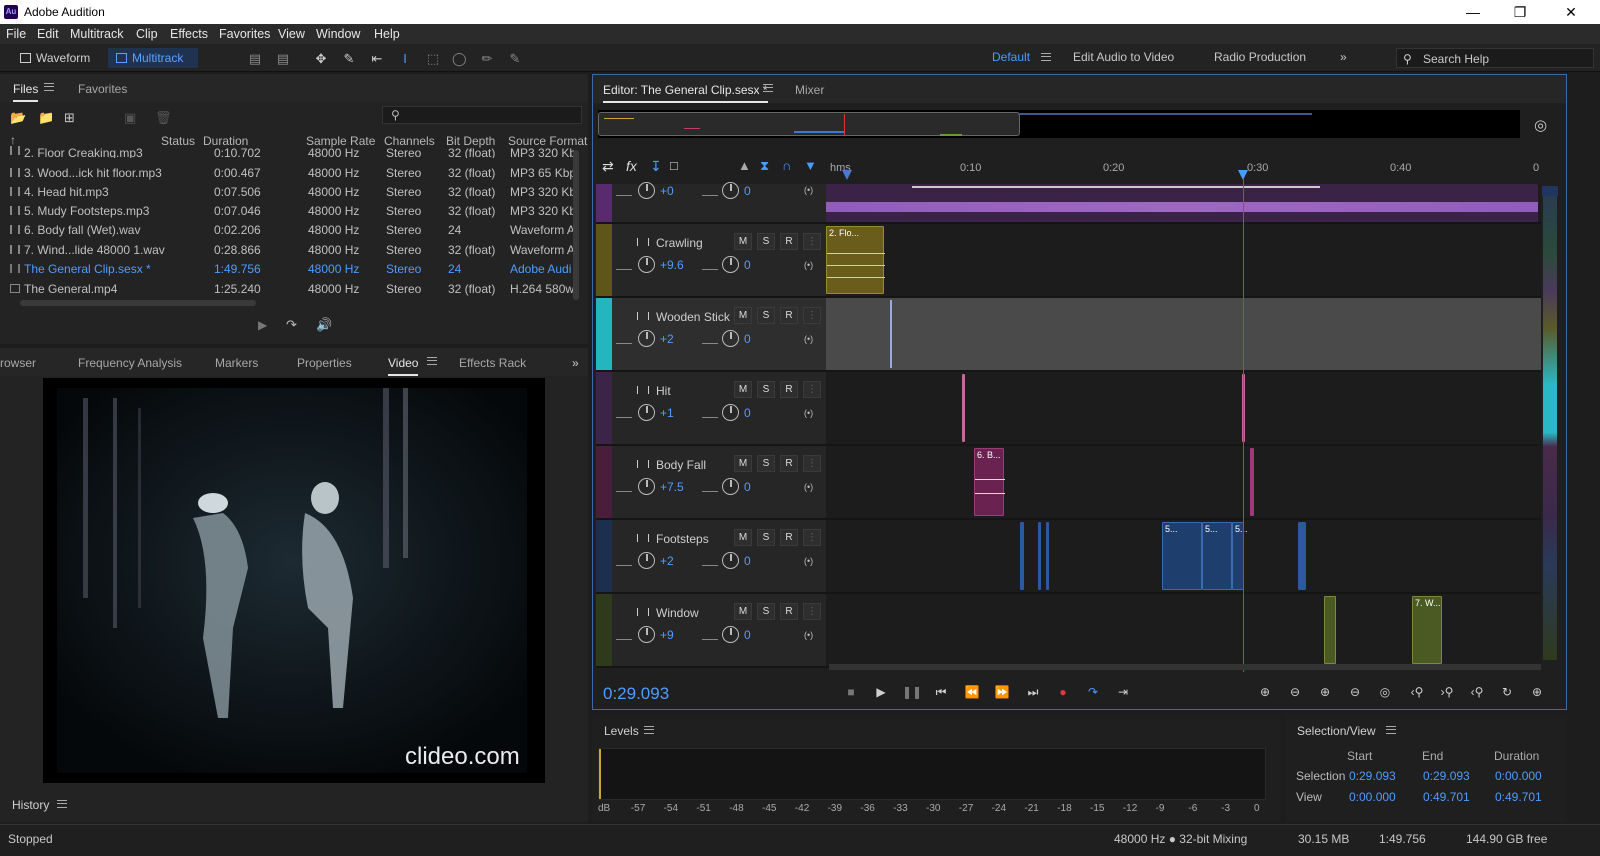 The image size is (1600, 856). I want to click on minimize-icon: —, so click(1473, 12).